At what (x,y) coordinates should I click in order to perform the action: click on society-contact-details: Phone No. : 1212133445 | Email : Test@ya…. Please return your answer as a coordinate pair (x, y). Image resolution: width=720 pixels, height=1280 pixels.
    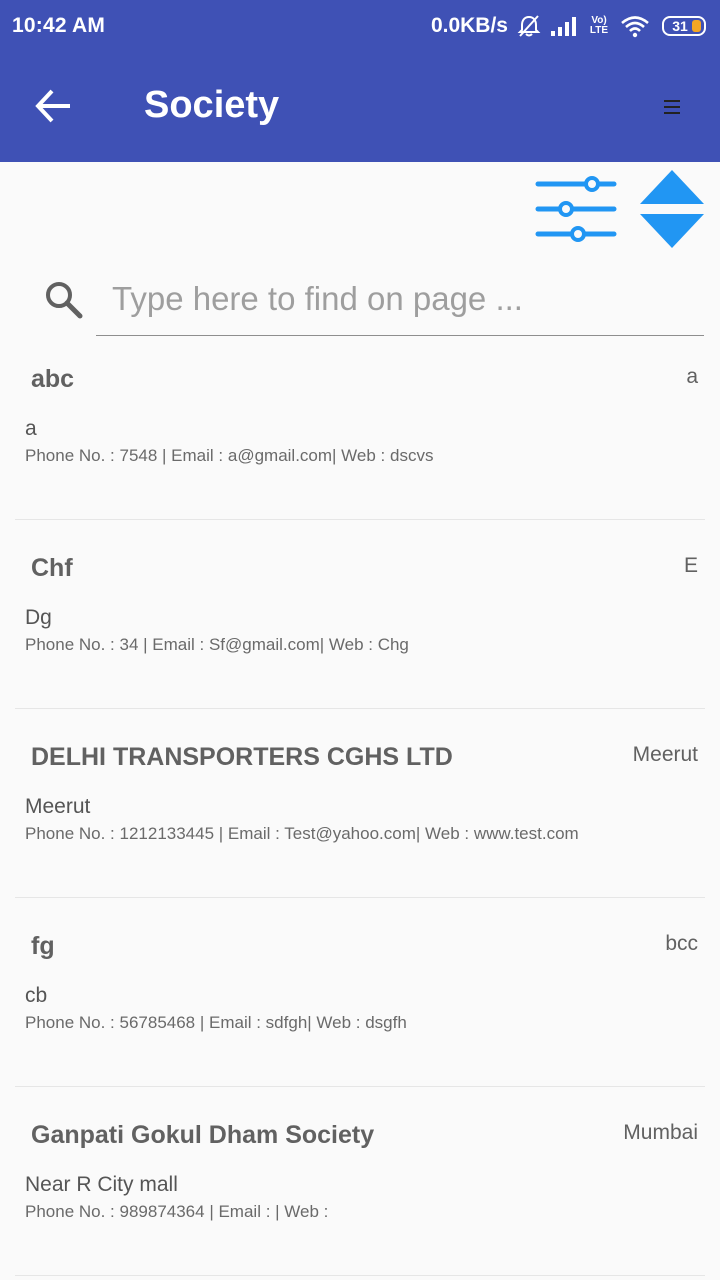
    Looking at the image, I should click on (302, 833).